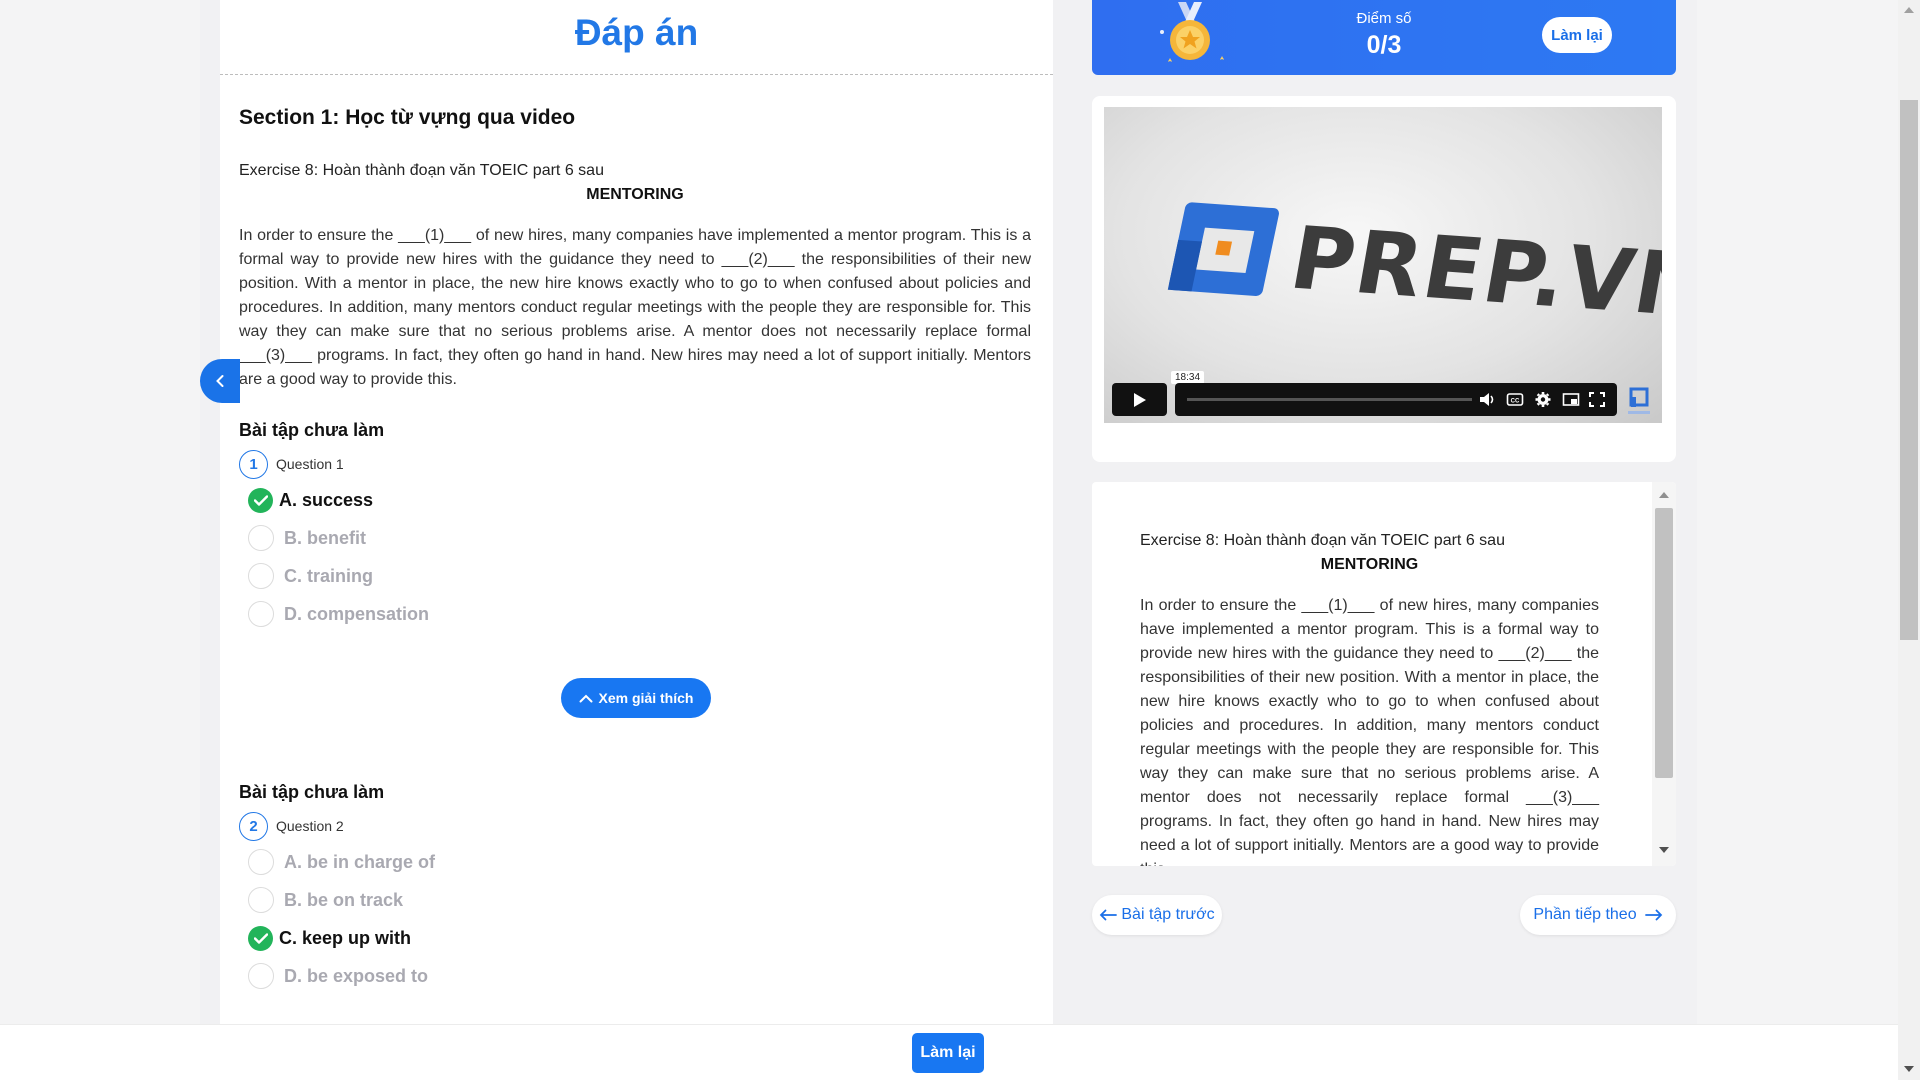 The height and width of the screenshot is (1080, 1920). What do you see at coordinates (326, 499) in the screenshot?
I see `option-label: A. success` at bounding box center [326, 499].